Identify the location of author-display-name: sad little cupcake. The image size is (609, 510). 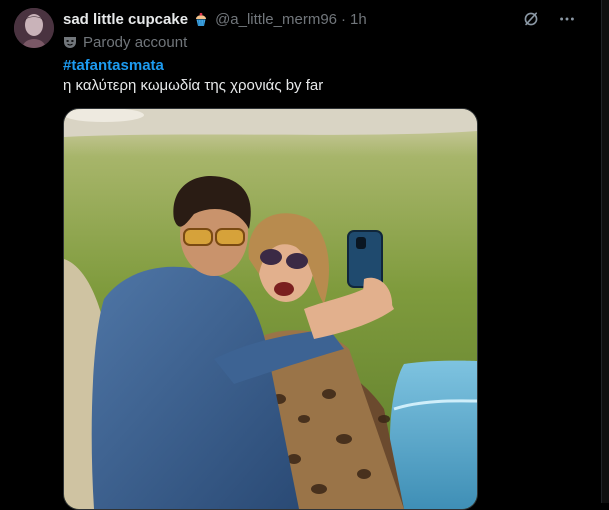
(125, 19).